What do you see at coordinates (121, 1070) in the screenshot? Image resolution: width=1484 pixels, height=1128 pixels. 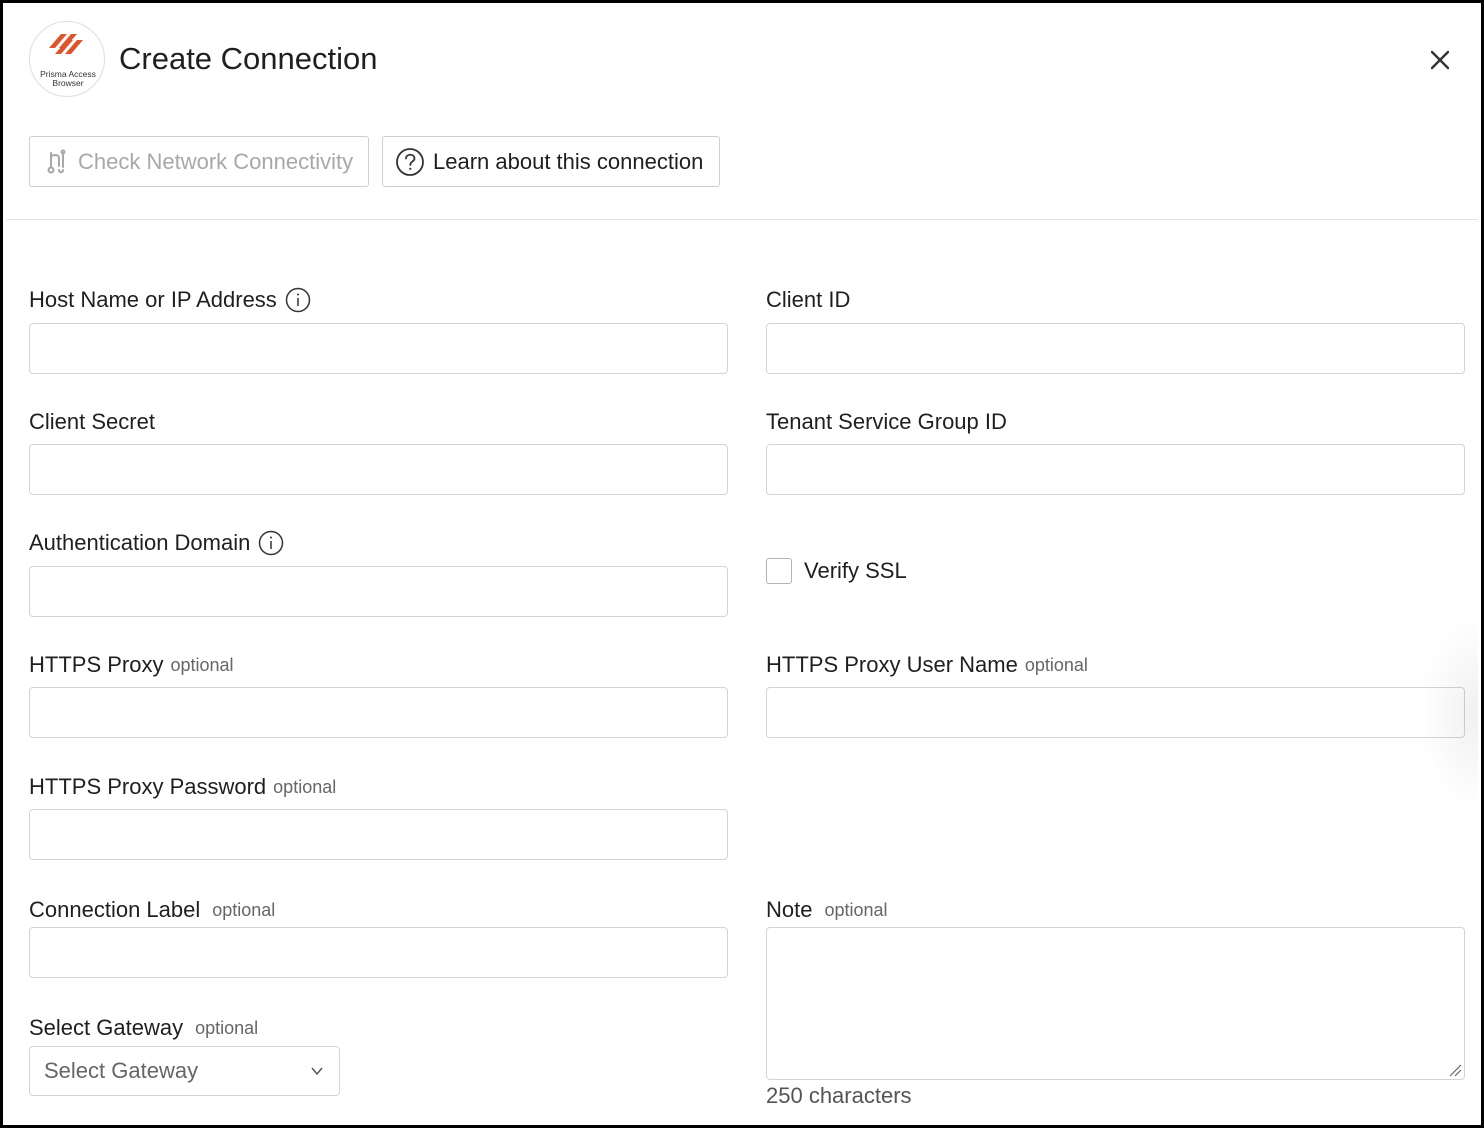 I see `gateway-select-value: Select Gateway` at bounding box center [121, 1070].